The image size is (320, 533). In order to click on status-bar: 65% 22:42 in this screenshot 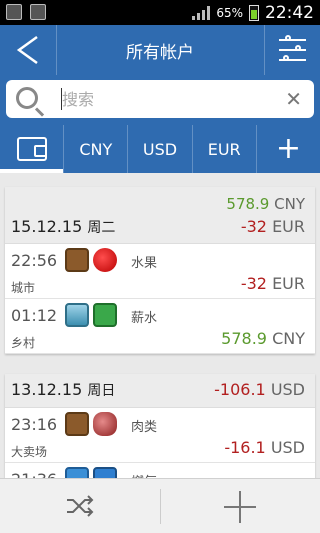, I will do `click(160, 12)`.